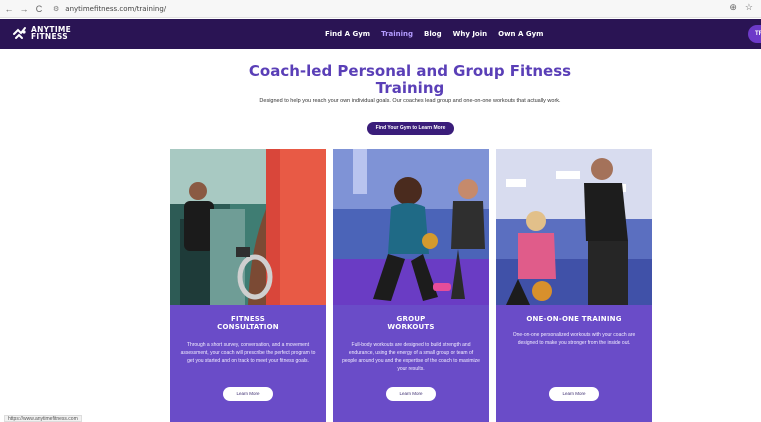  What do you see at coordinates (39, 9) in the screenshot?
I see `reload-icon: C` at bounding box center [39, 9].